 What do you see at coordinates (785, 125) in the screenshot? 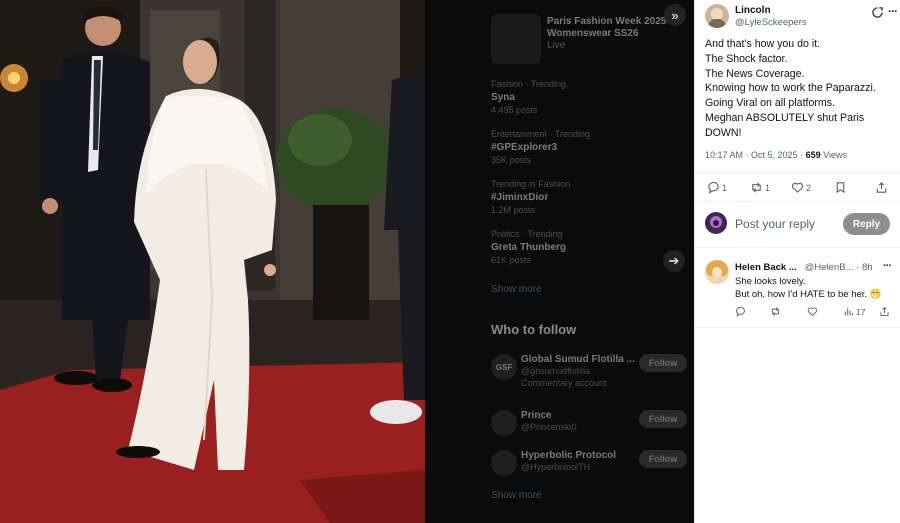
I see `post-line: Meghan ABSOLUTELY shut Paris DOWN!` at bounding box center [785, 125].